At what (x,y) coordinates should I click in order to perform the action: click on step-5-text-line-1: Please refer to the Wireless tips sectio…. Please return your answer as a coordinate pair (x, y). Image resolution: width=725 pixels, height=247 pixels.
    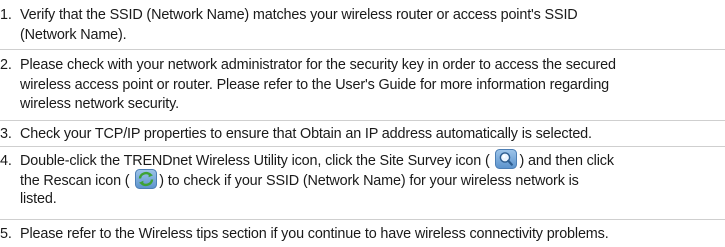
    Looking at the image, I should click on (314, 234).